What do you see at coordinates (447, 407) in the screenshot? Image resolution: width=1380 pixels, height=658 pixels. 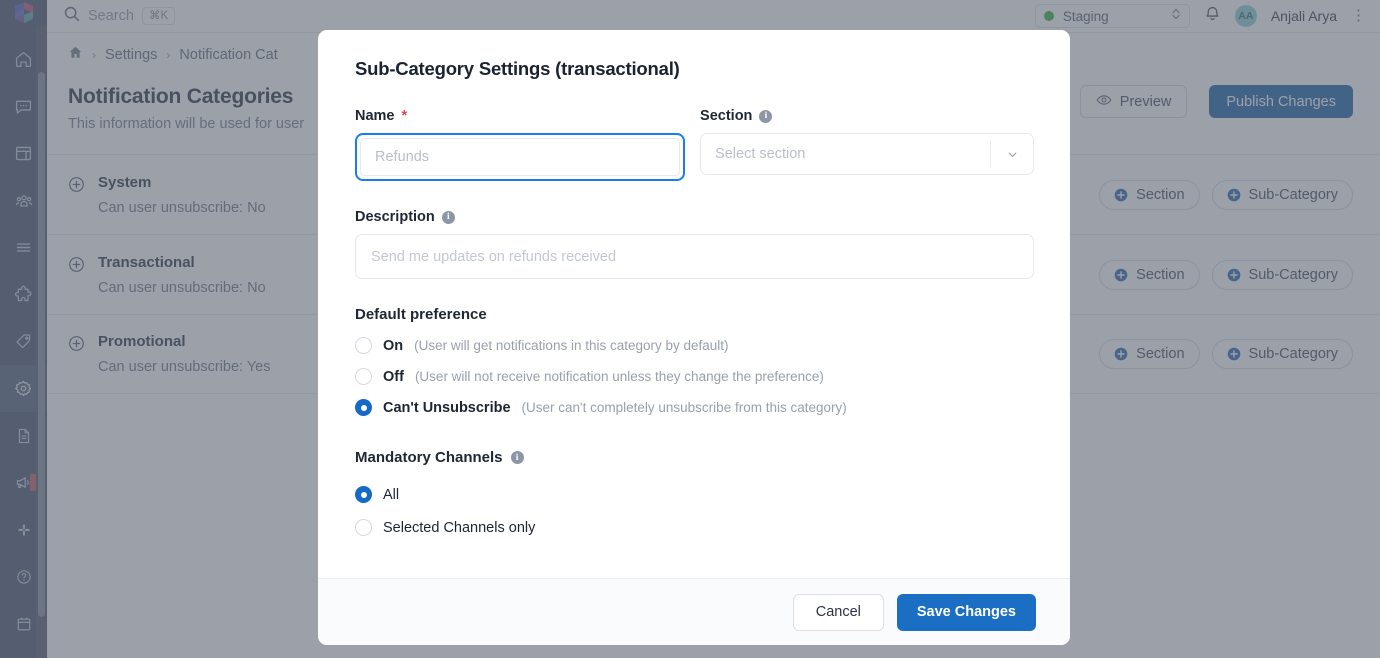 I see `radio-label: Can't Unsubscribe` at bounding box center [447, 407].